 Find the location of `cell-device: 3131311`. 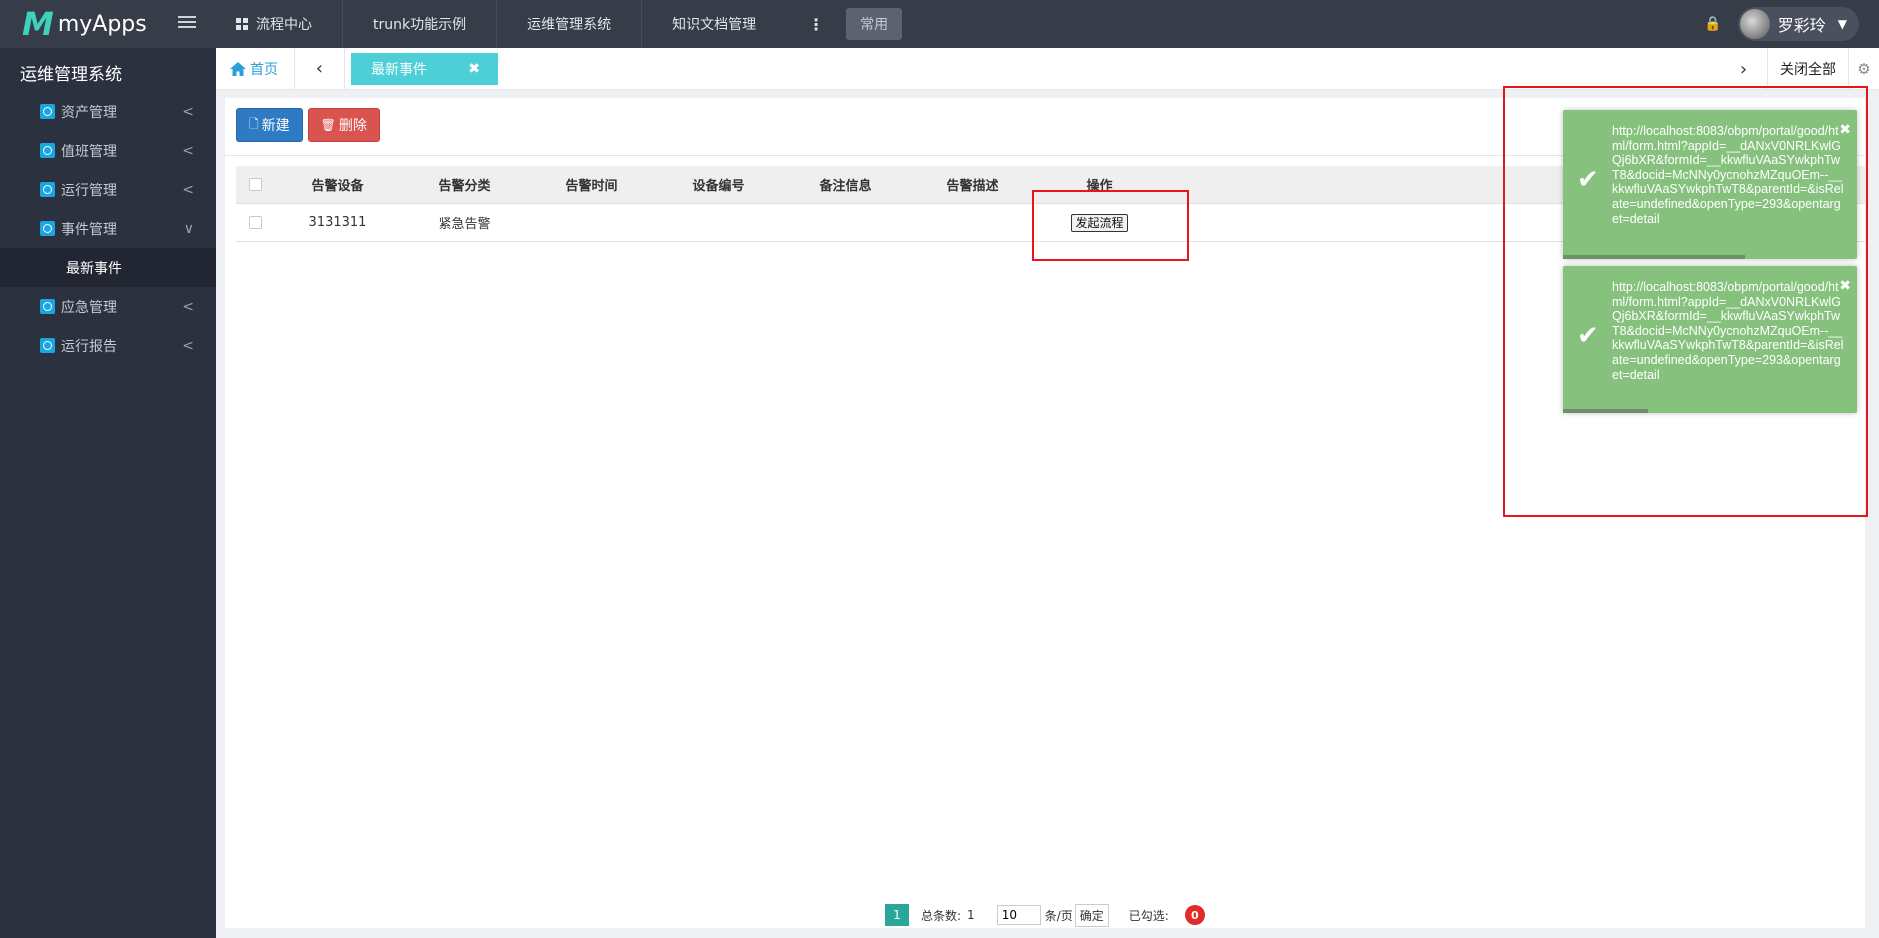

cell-device: 3131311 is located at coordinates (337, 222).